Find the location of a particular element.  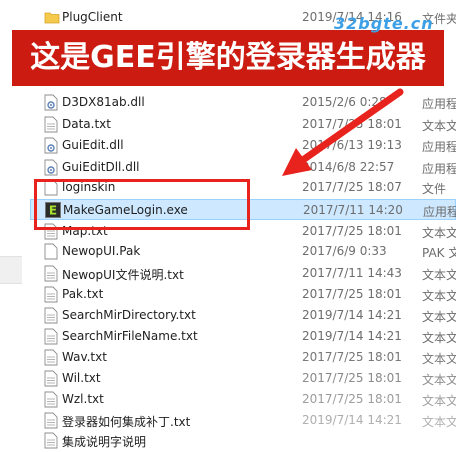

file-date: 2017/7/11 14:20 is located at coordinates (353, 210).